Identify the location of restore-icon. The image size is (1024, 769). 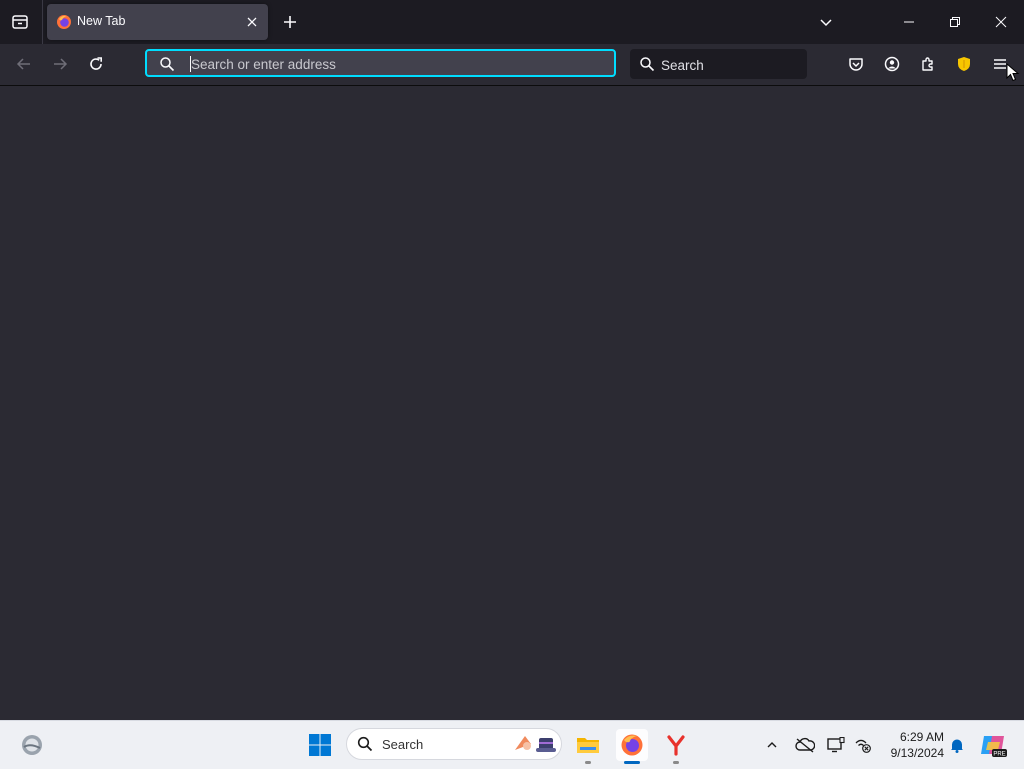
(955, 22).